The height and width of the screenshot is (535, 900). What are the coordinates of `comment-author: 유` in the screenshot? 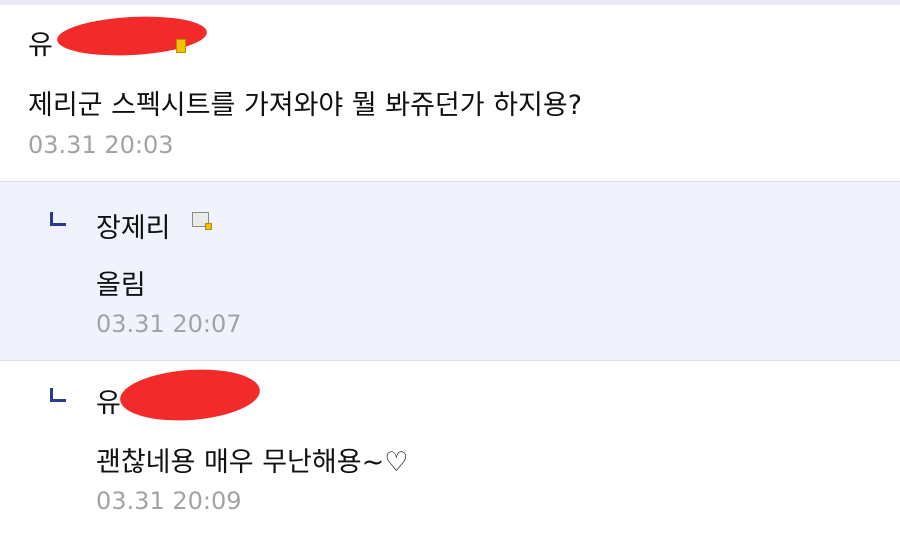 It's located at (40, 42).